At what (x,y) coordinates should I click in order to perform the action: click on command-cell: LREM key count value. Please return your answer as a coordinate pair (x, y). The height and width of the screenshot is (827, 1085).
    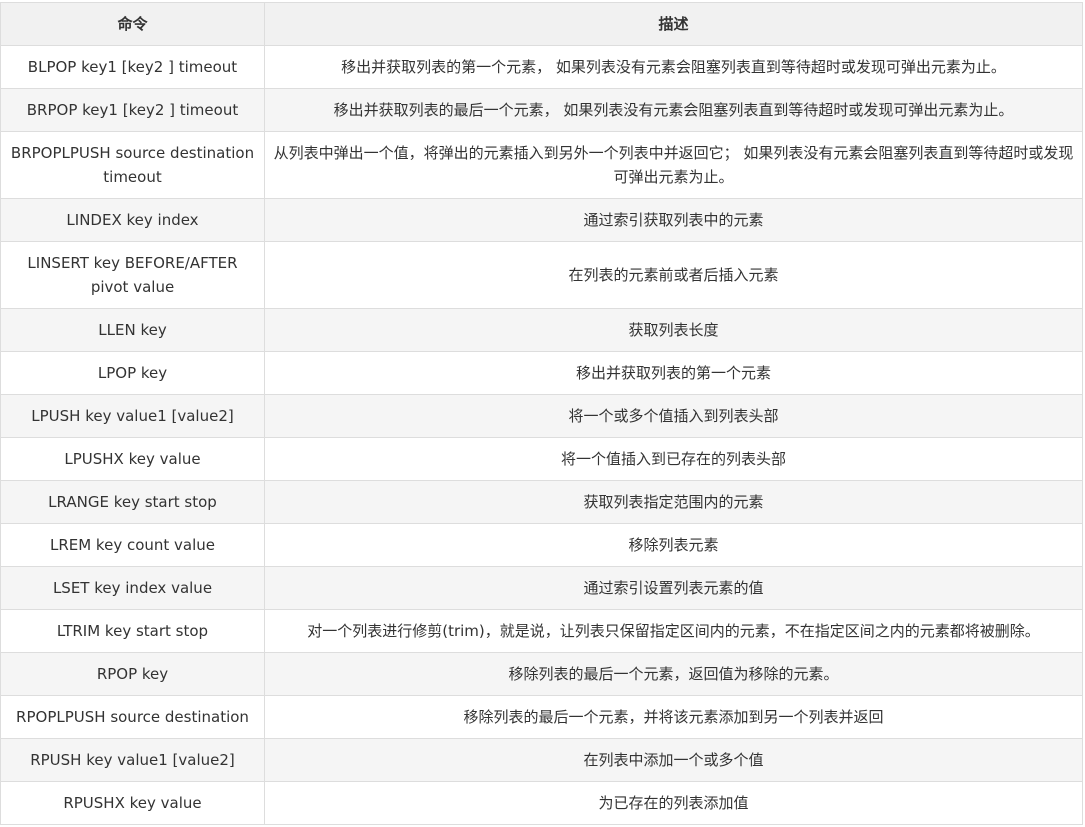
    Looking at the image, I should click on (132, 545).